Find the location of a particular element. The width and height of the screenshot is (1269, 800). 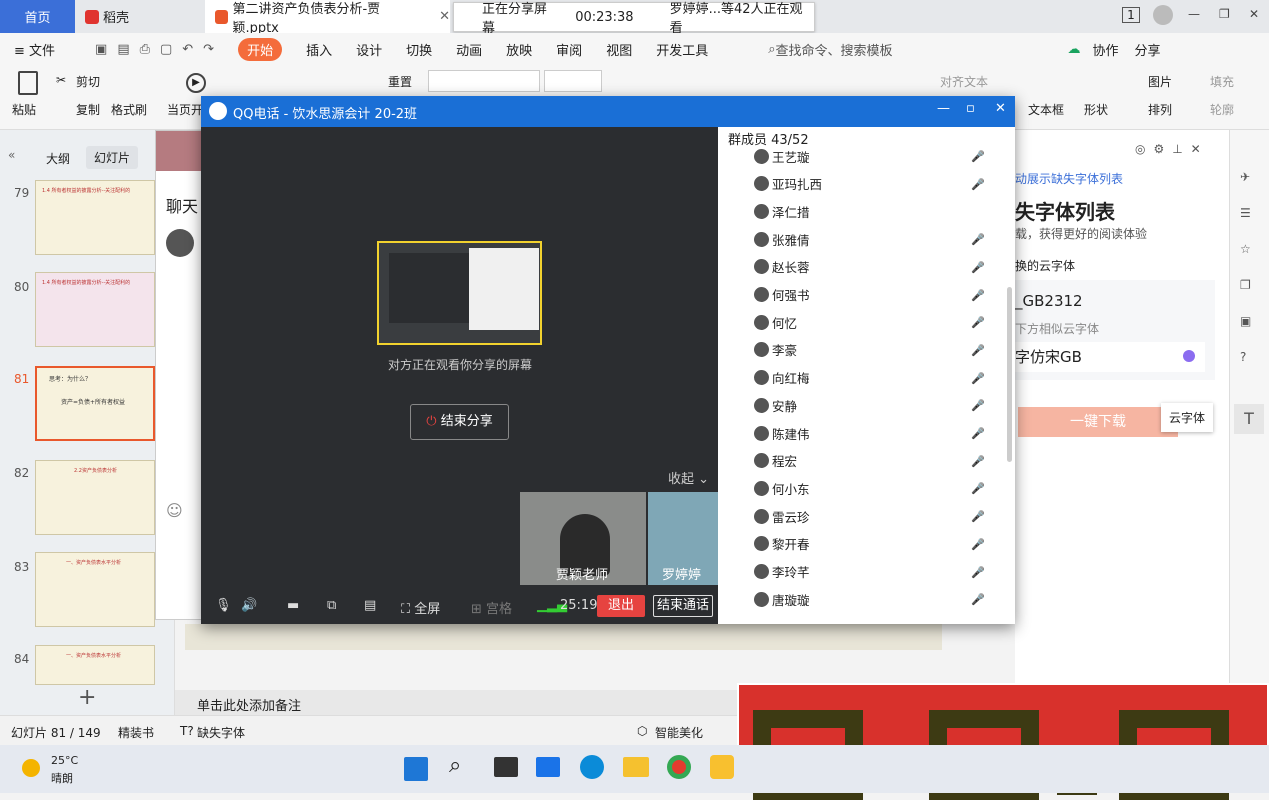

grid-button: ⊞ 宫格 is located at coordinates (491, 607).